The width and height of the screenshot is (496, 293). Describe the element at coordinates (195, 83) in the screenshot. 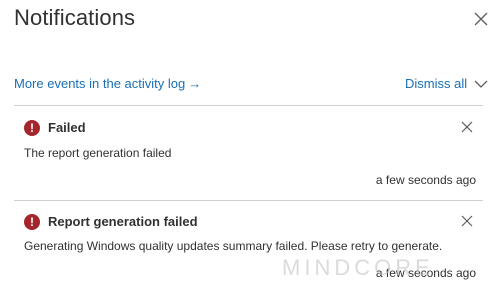

I see `arrow-right-icon: →` at that location.